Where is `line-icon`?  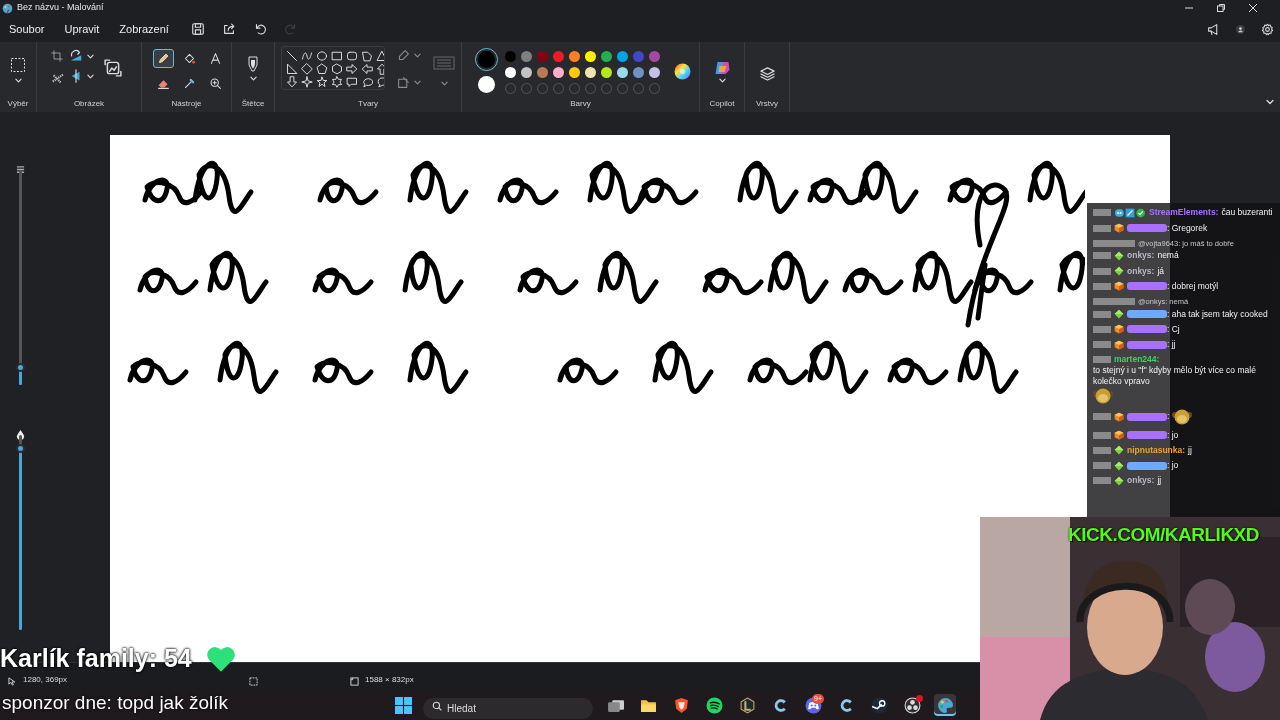 line-icon is located at coordinates (292, 56).